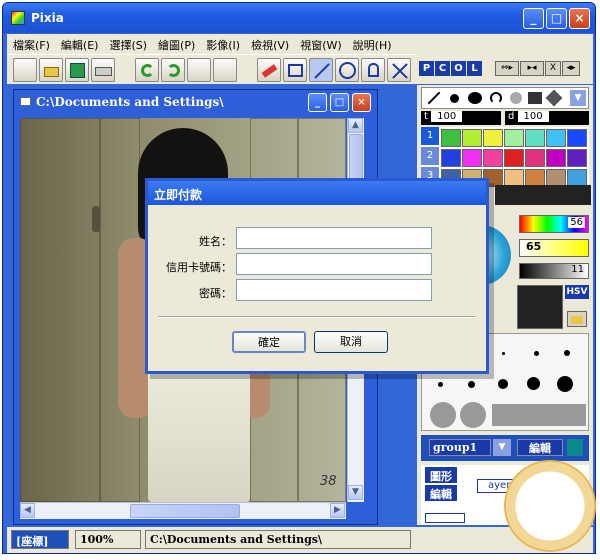 This screenshot has width=600, height=560. I want to click on scroll-left-arrow: ◀, so click(27, 510).